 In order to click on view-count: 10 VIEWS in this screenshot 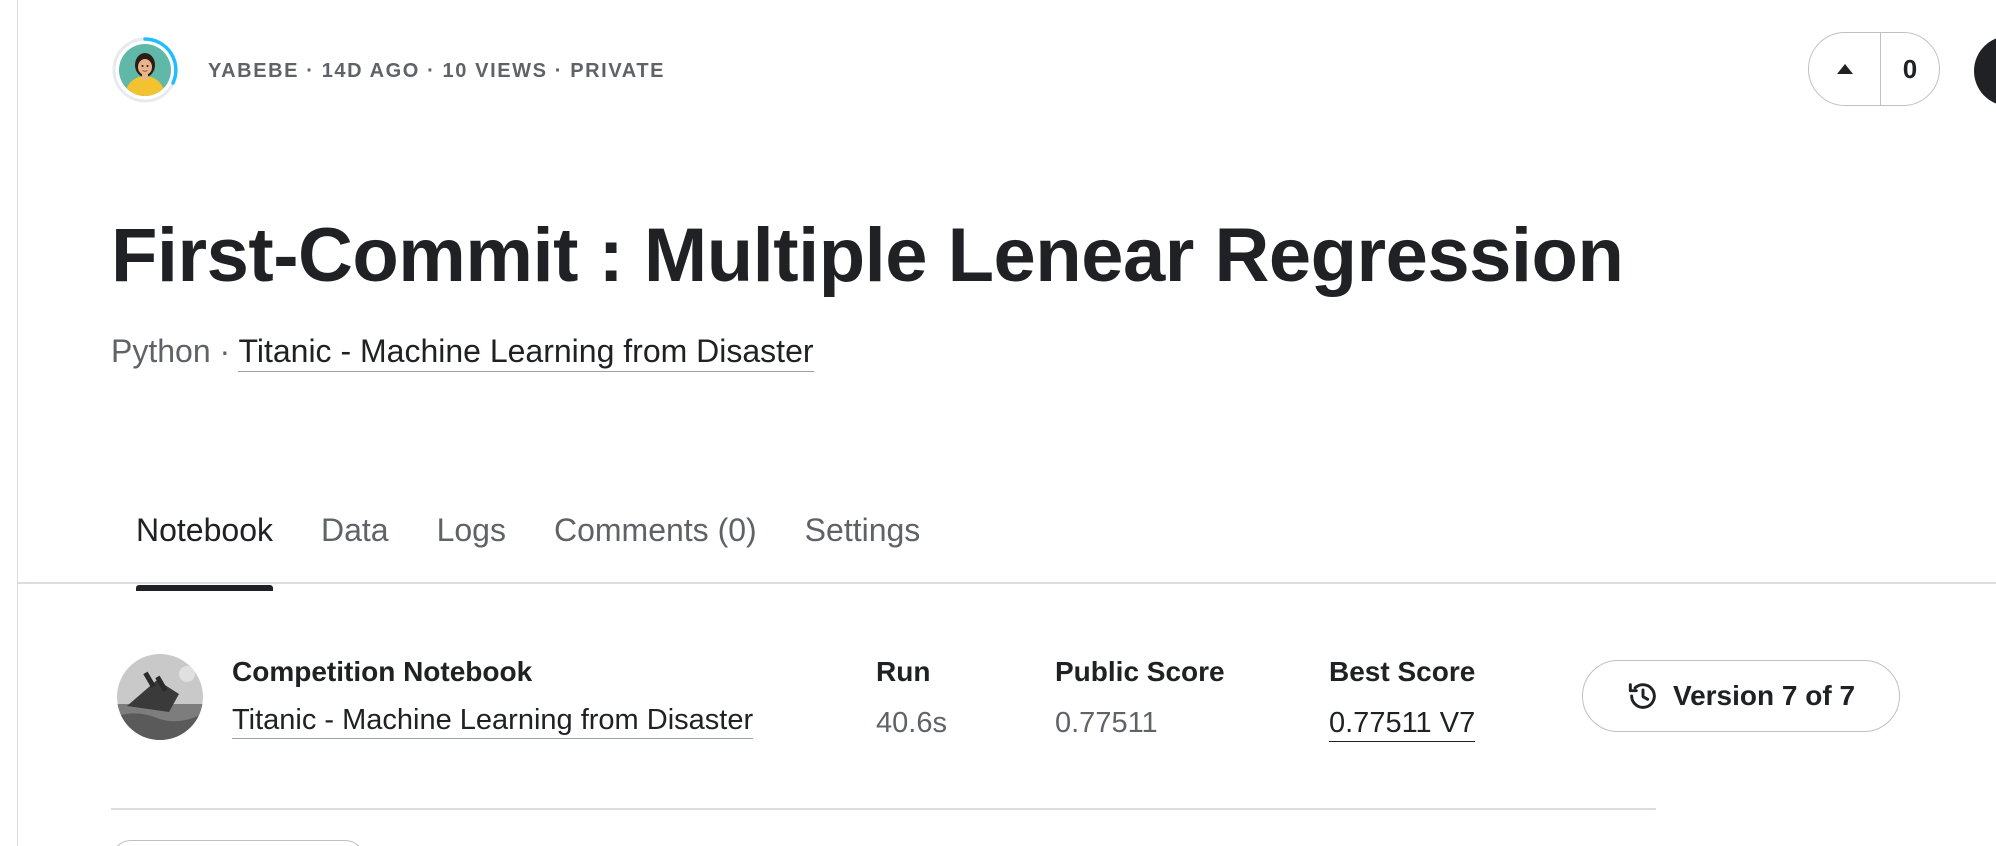, I will do `click(495, 71)`.